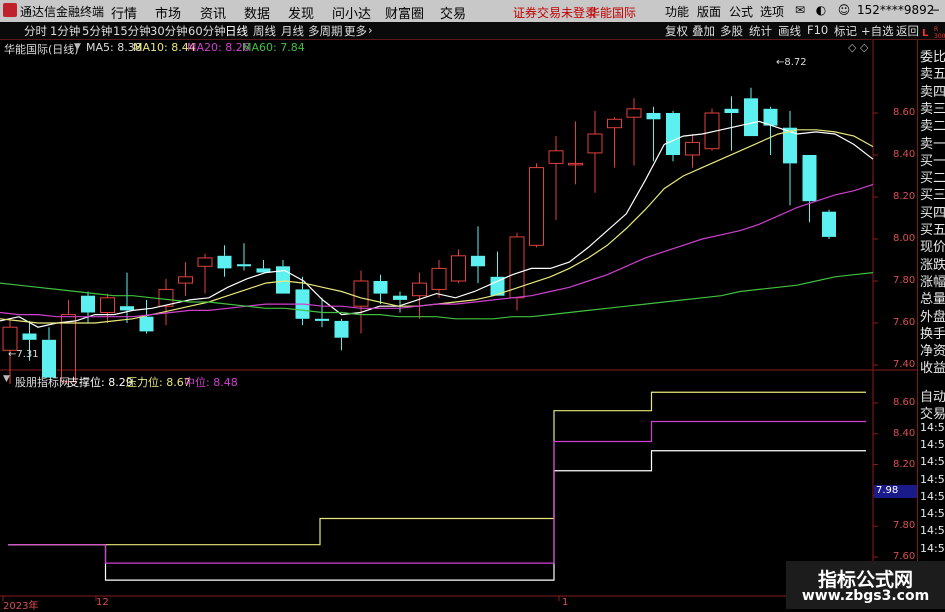  Describe the element at coordinates (612, 13) in the screenshot. I see `stock-name-title: 华能国际` at that location.